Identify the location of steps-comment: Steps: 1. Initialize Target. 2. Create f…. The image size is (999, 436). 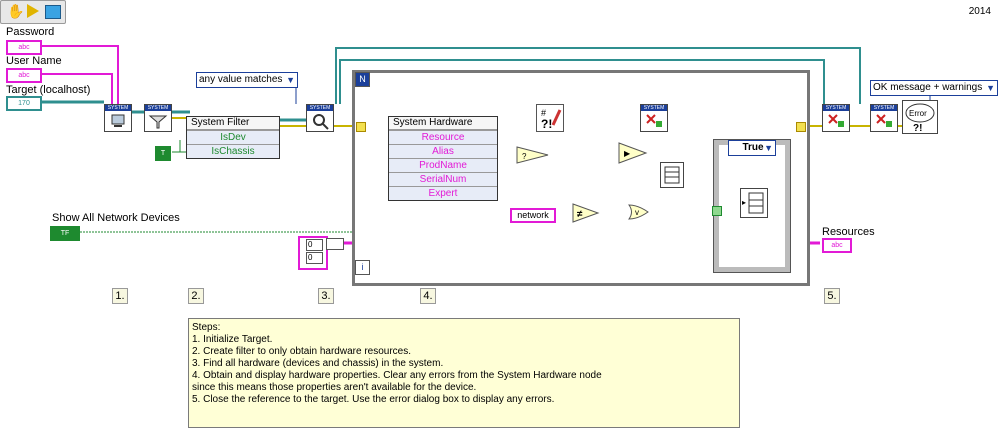
(464, 373).